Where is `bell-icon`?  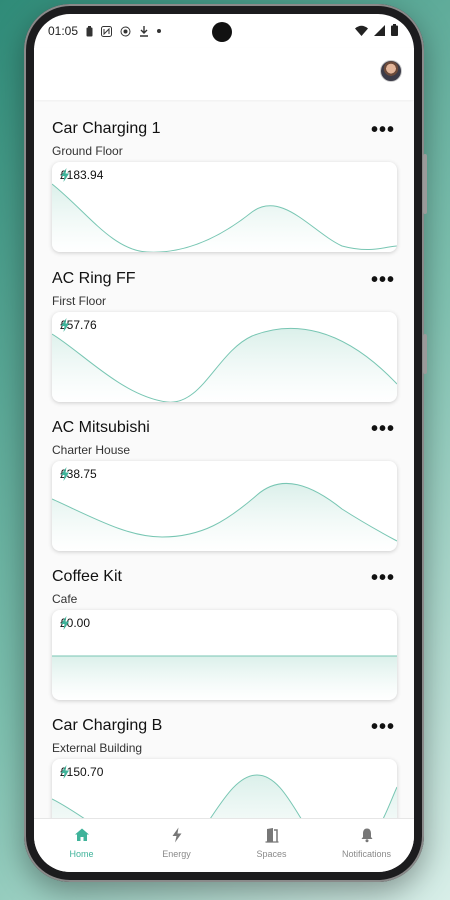
bell-icon is located at coordinates (366, 835).